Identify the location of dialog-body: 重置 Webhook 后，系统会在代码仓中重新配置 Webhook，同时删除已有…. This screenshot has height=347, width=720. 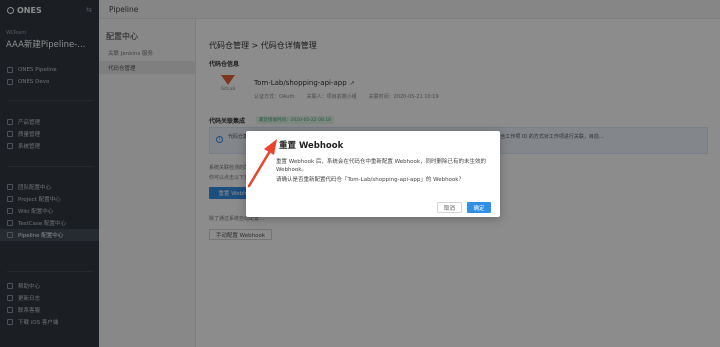
(383, 172).